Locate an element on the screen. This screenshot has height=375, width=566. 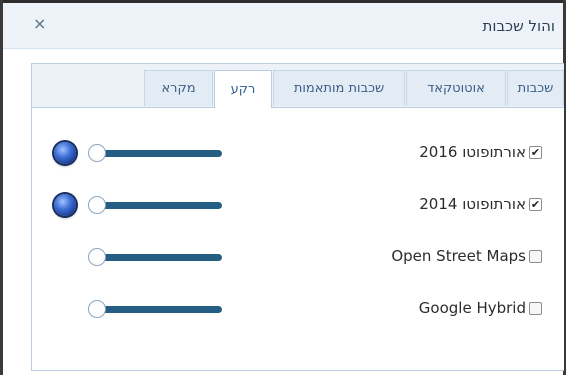
layer-row-orthophoto-2016: אורתופוטו 2016 ✔ is located at coordinates (298, 153).